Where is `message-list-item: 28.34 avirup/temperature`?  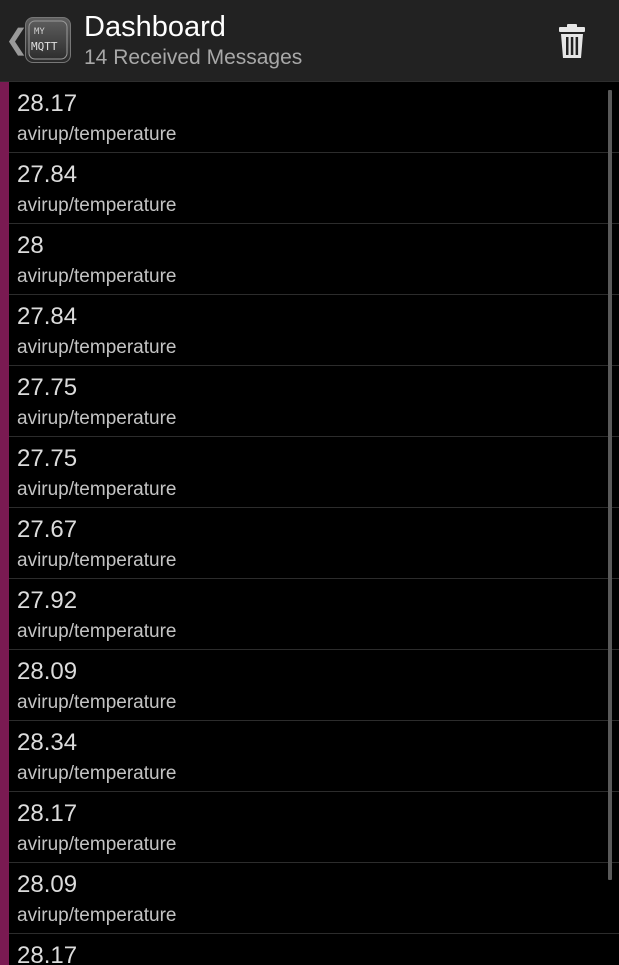 message-list-item: 28.34 avirup/temperature is located at coordinates (314, 756).